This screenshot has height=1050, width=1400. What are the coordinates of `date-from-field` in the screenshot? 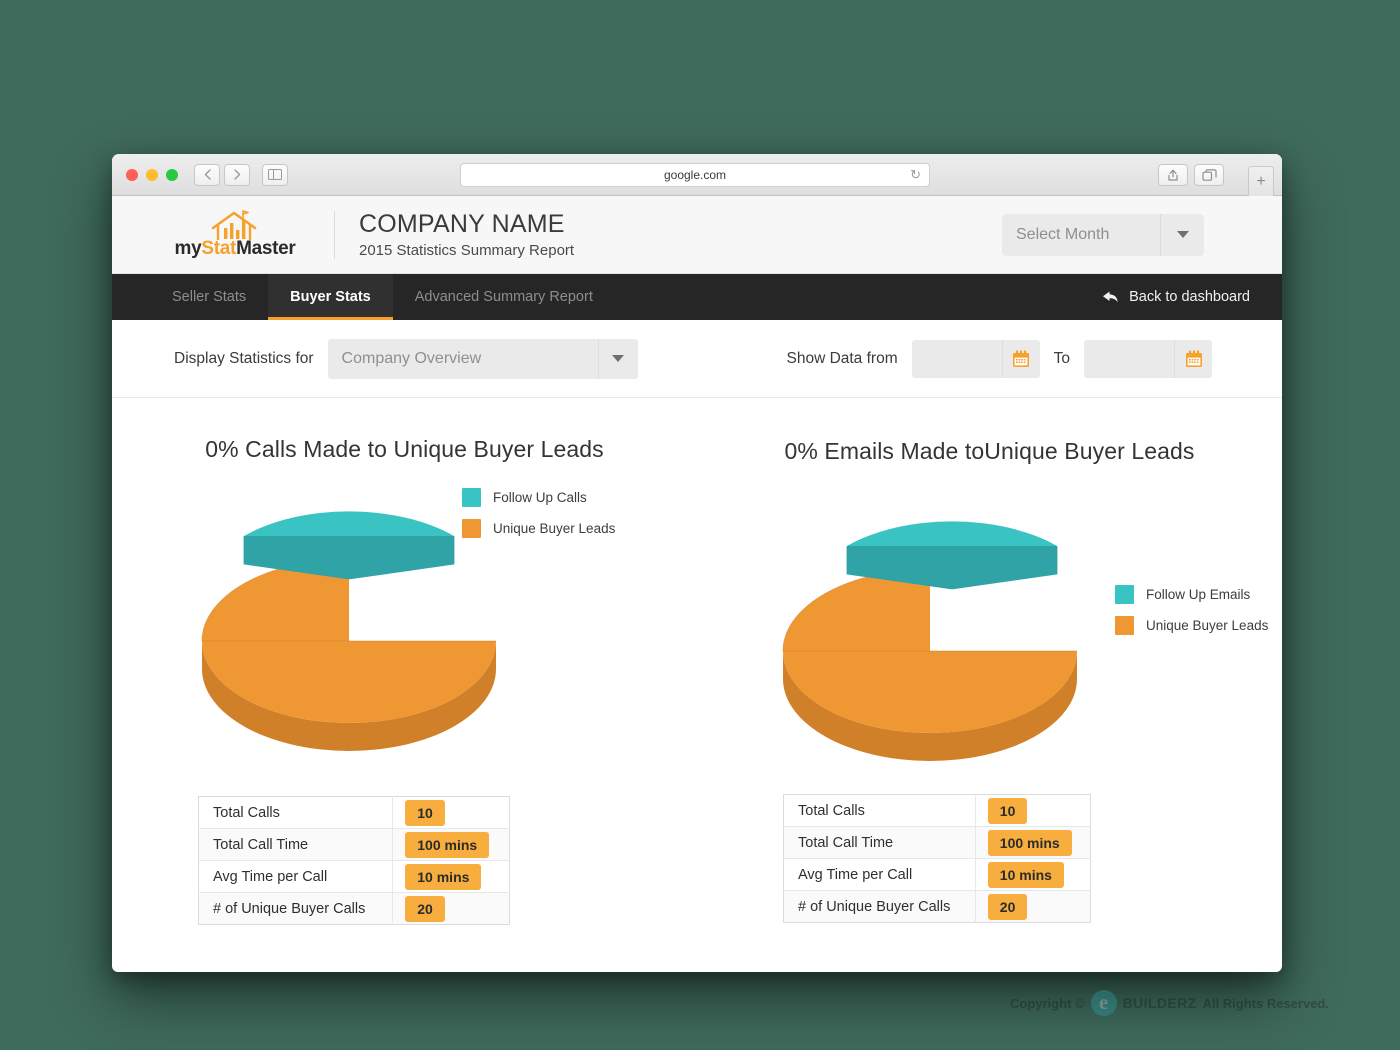 It's located at (975, 358).